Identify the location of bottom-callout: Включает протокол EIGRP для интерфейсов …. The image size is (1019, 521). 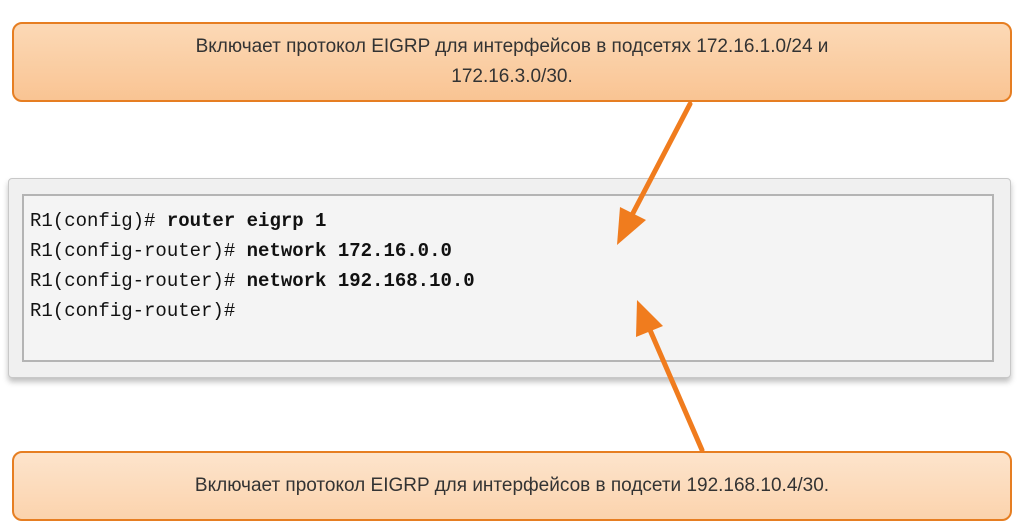
(512, 486).